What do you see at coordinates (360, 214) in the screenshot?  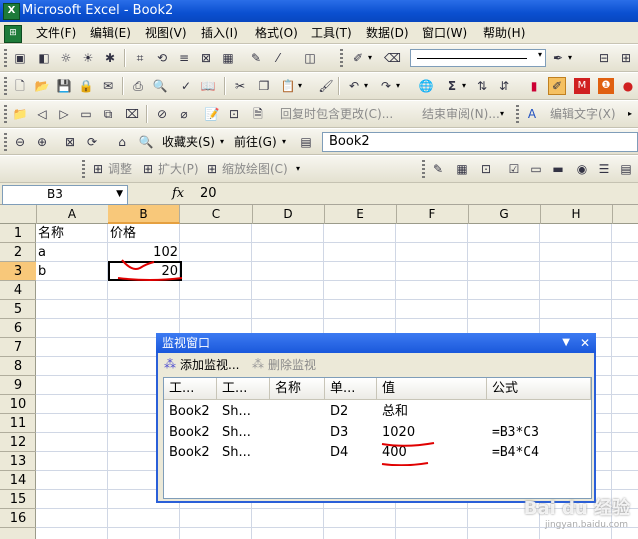 I see `column-header-e: E` at bounding box center [360, 214].